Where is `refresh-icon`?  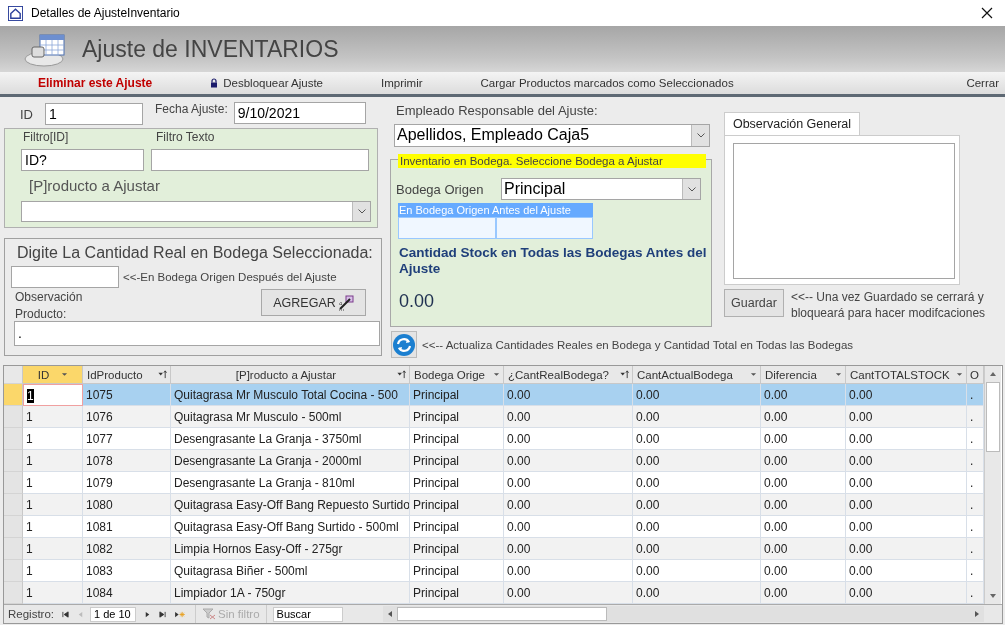
refresh-icon is located at coordinates (404, 344).